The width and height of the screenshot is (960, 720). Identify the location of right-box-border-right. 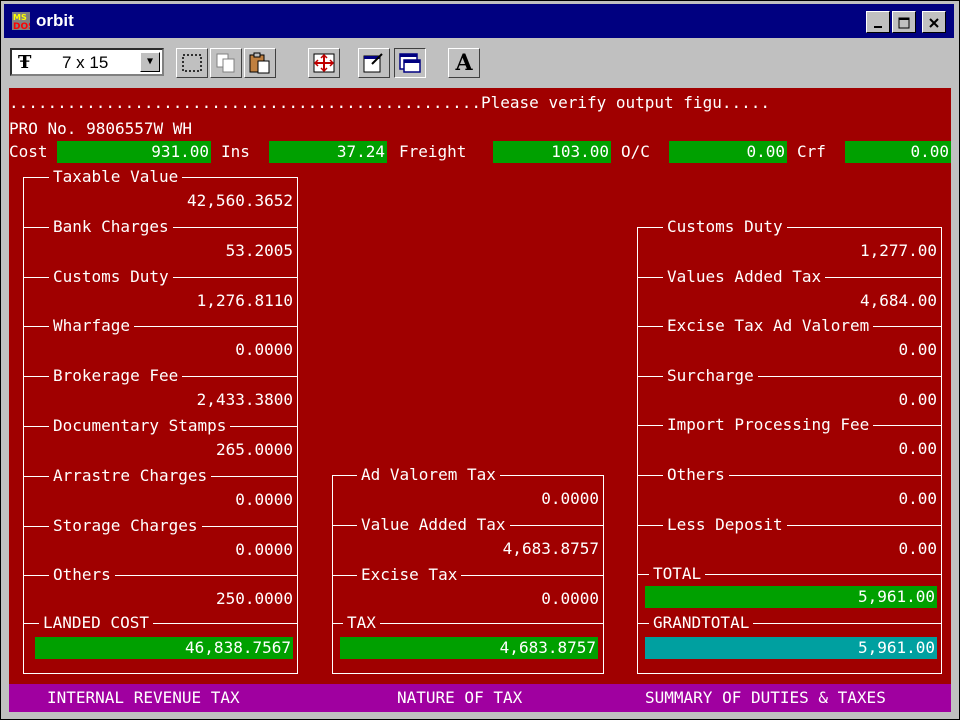
(941, 450).